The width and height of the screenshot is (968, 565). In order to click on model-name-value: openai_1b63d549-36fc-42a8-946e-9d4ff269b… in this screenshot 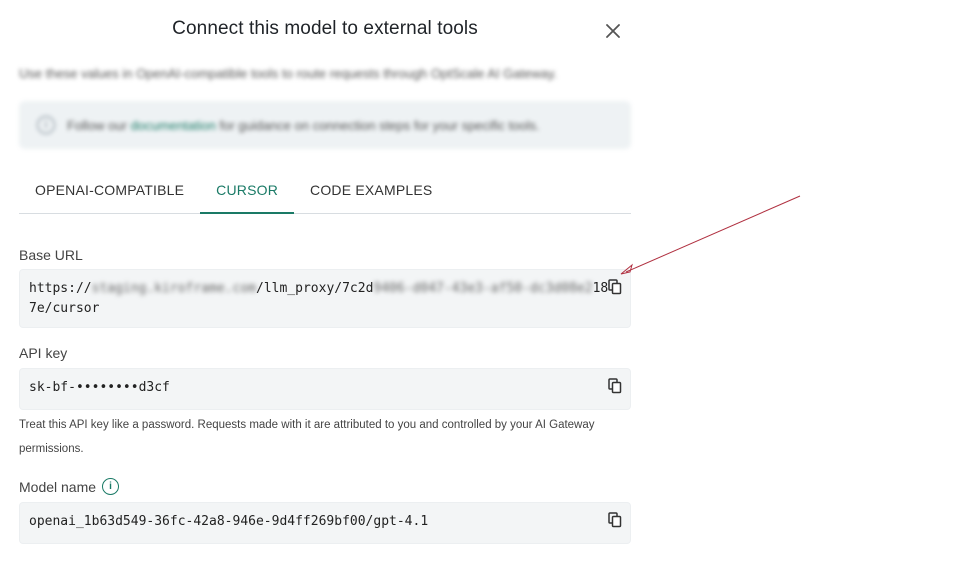, I will do `click(229, 521)`.